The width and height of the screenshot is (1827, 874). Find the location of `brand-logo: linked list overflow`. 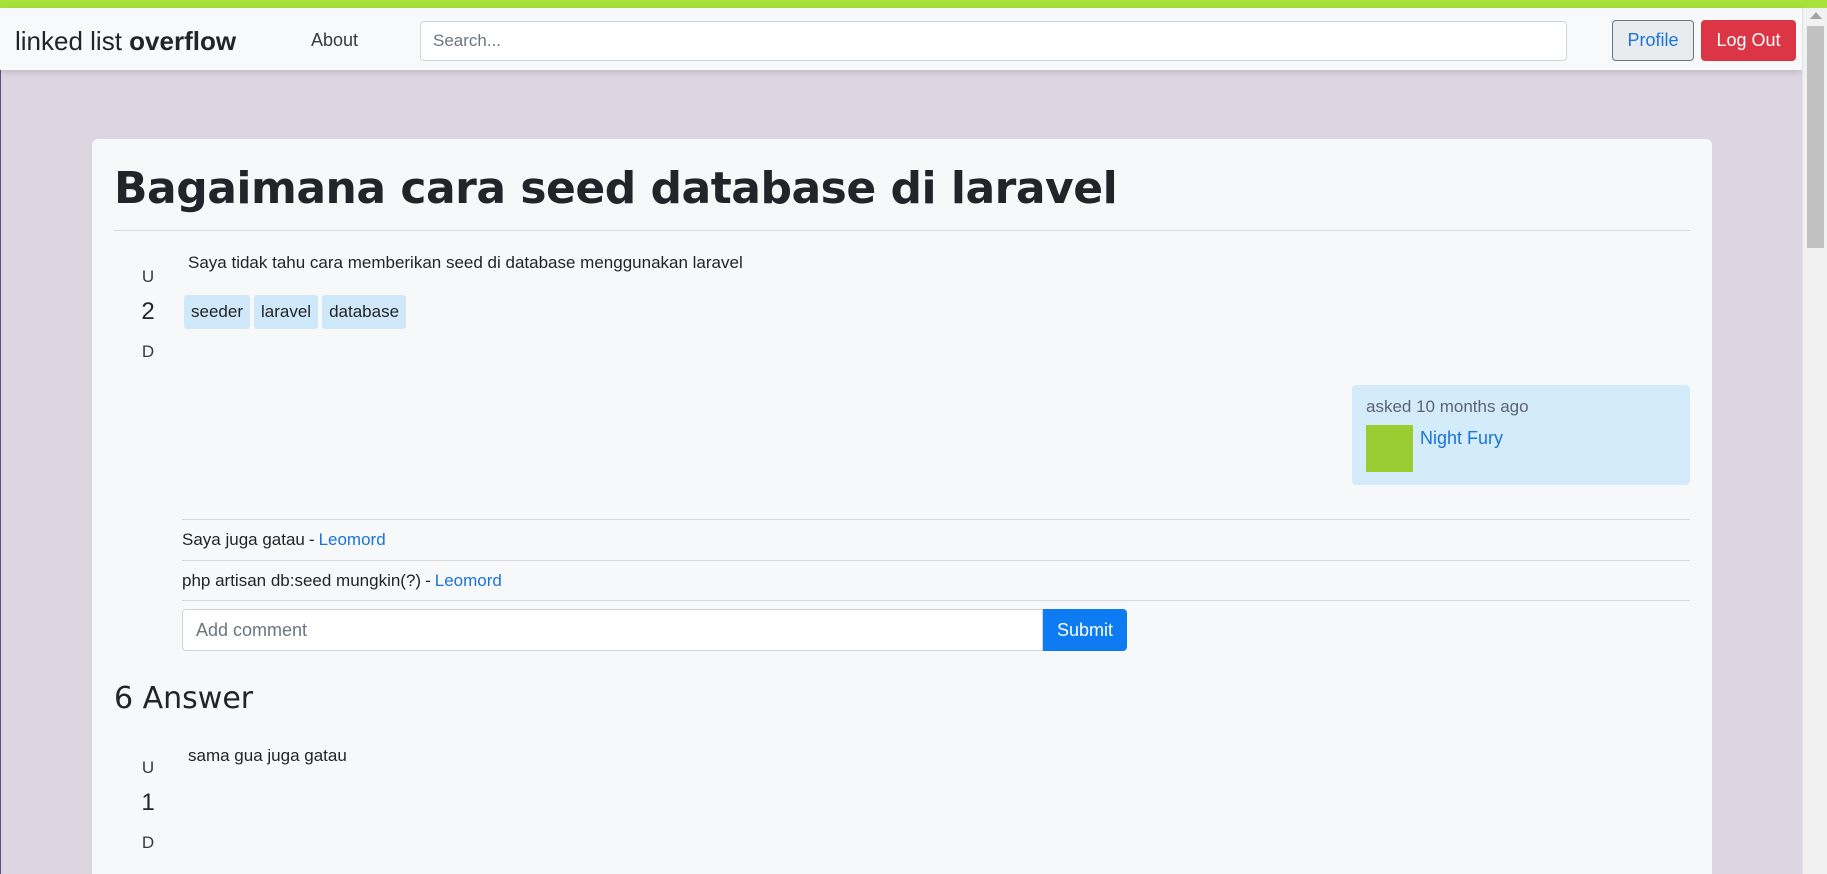

brand-logo: linked list overflow is located at coordinates (125, 41).